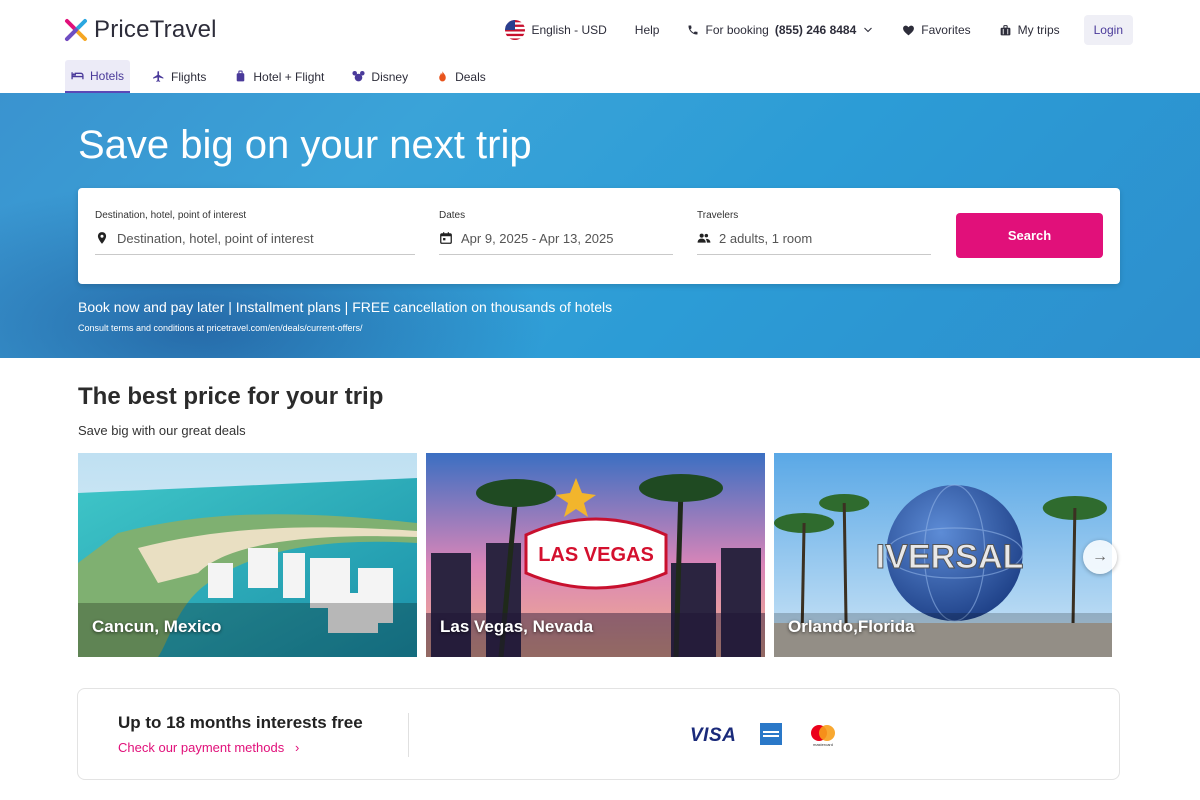 The height and width of the screenshot is (800, 1200). Describe the element at coordinates (390, 76) in the screenshot. I see `tab-label: Disney` at that location.